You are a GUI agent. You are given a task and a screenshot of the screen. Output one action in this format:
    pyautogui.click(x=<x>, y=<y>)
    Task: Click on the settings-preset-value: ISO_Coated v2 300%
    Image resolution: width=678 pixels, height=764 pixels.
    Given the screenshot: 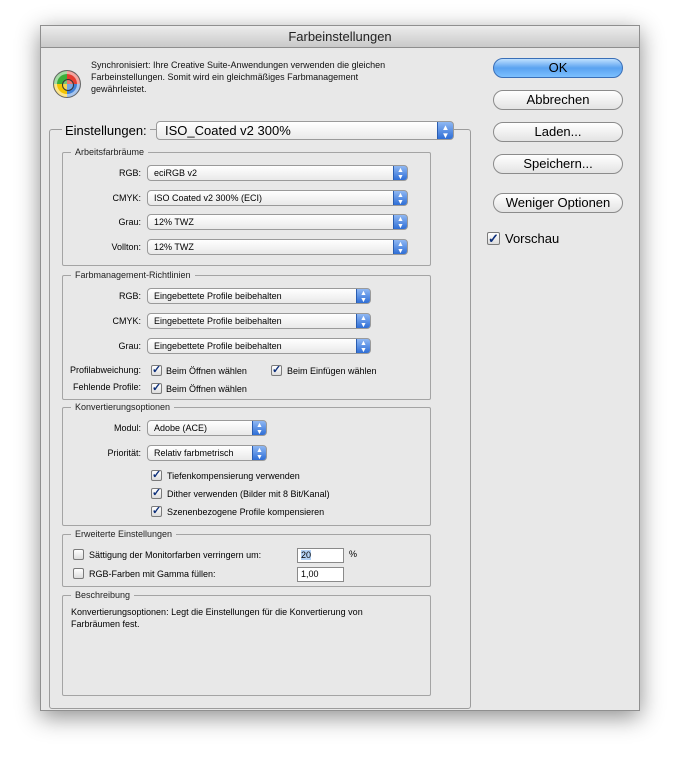 What is the action you would take?
    pyautogui.click(x=228, y=130)
    